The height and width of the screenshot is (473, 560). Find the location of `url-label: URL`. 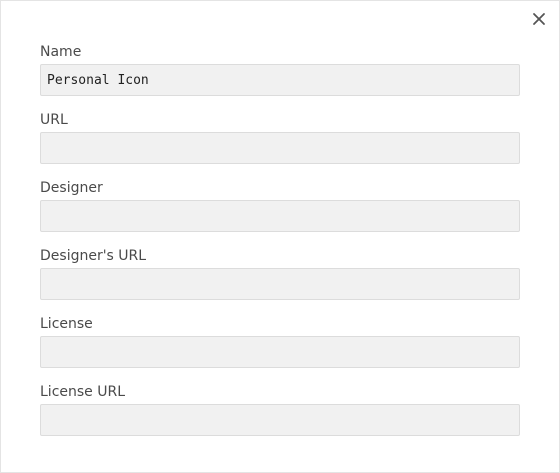

url-label: URL is located at coordinates (54, 120).